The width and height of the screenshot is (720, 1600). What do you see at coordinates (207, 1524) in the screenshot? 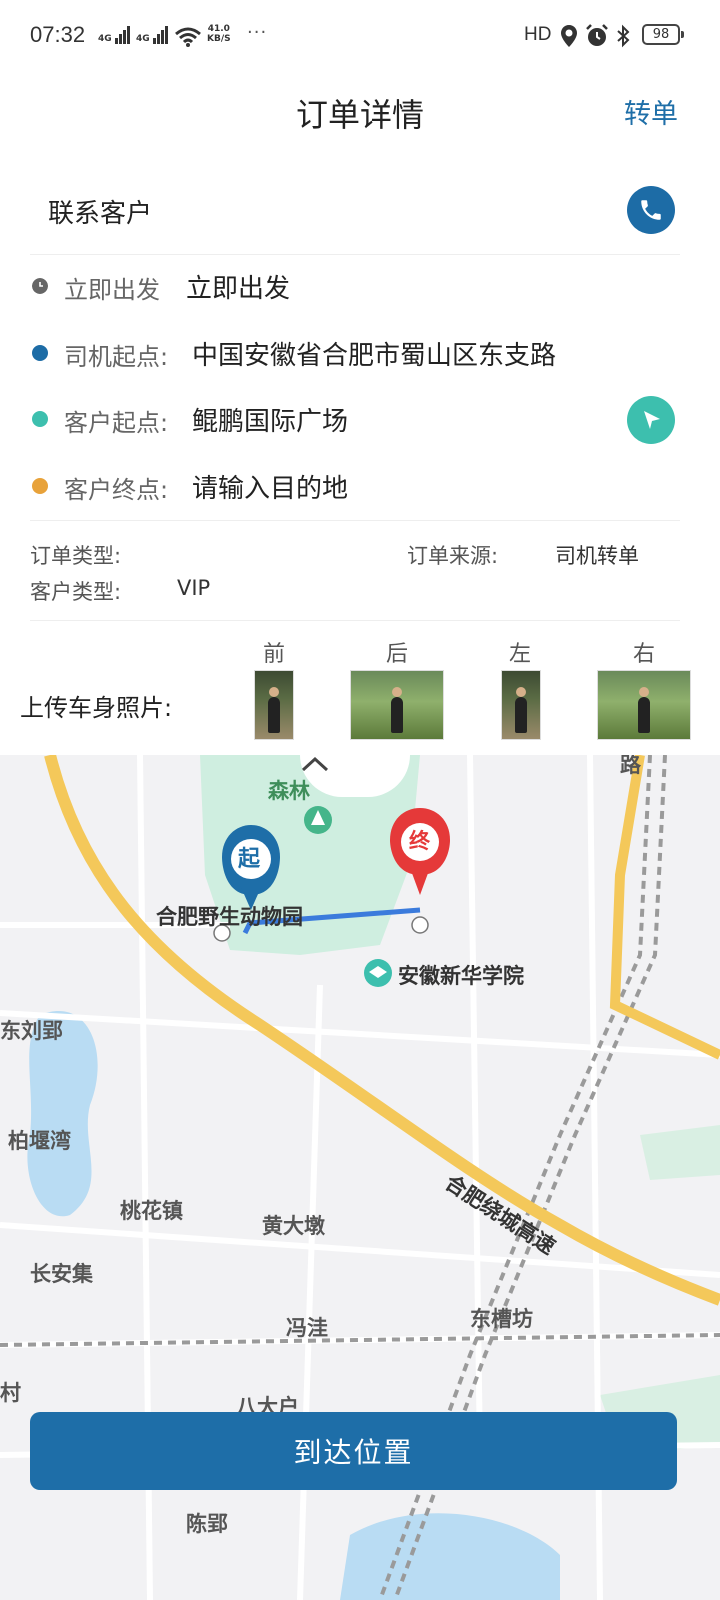
I see `map-label-chenying: 陈郢` at bounding box center [207, 1524].